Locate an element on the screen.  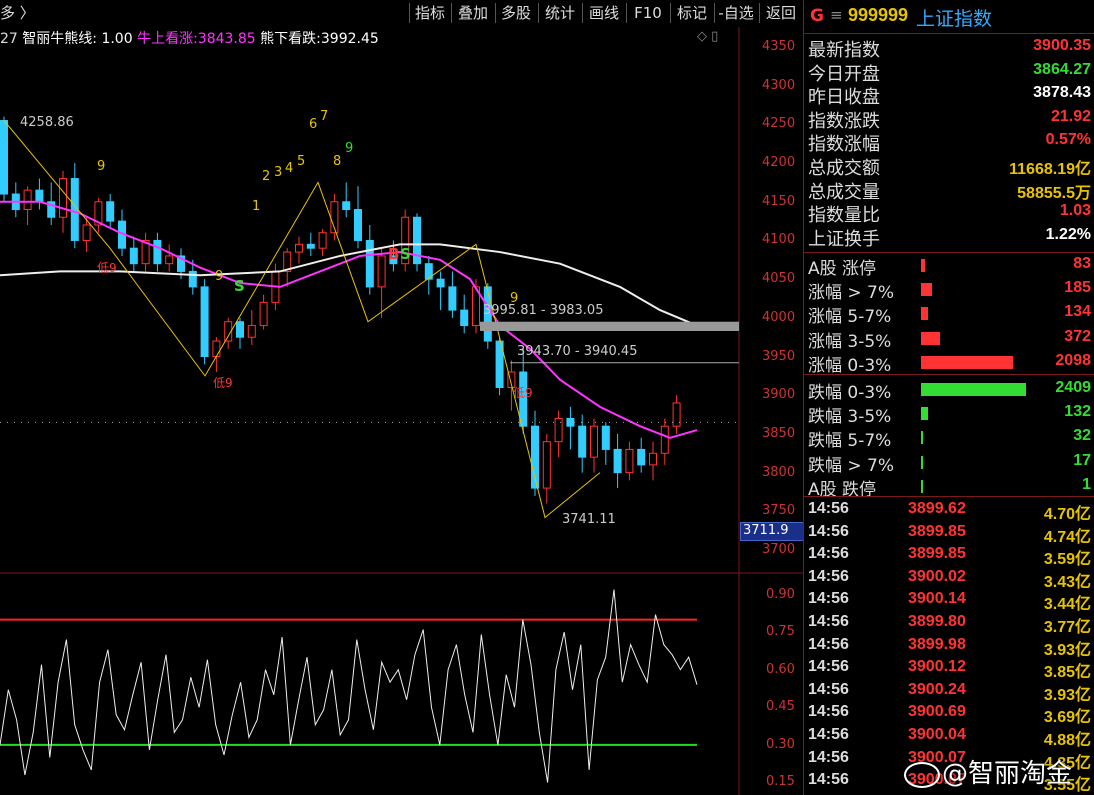
stat-row: 上证换手 1.22% is located at coordinates (949, 237).